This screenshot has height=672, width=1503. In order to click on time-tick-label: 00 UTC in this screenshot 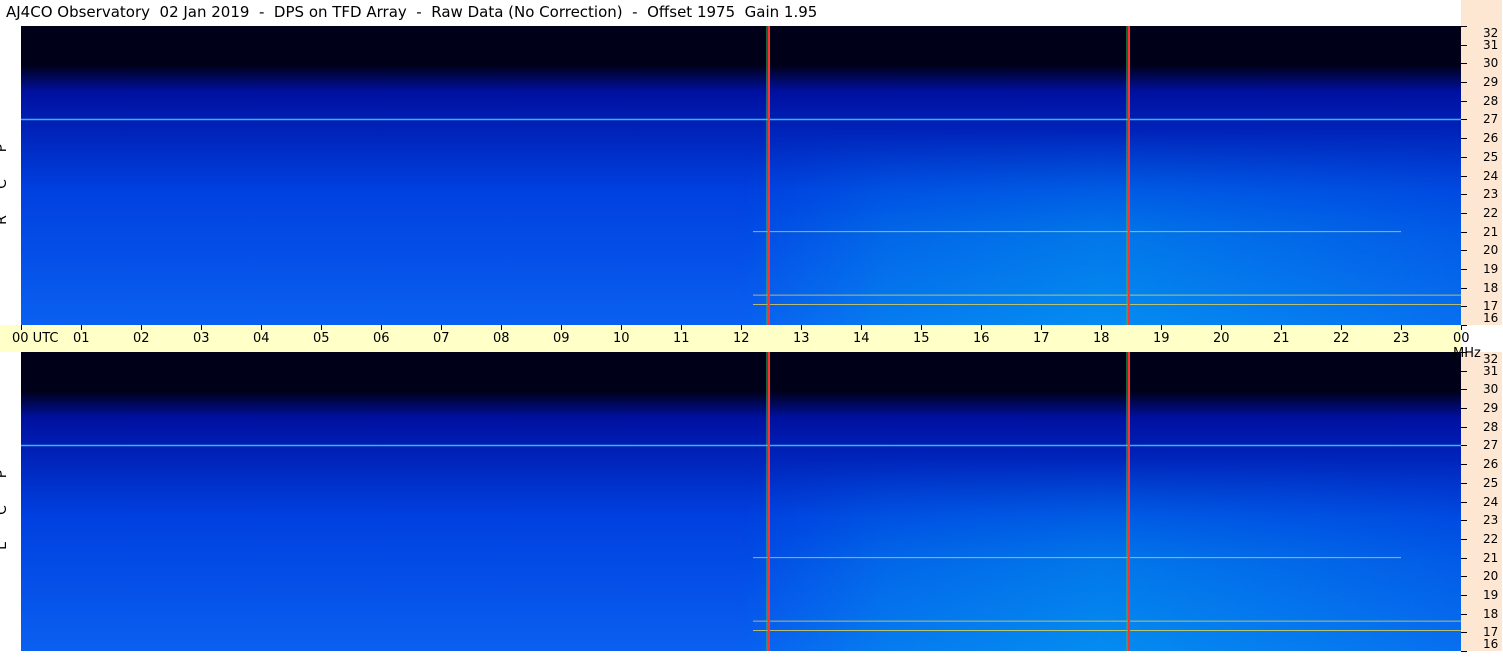, I will do `click(35, 338)`.